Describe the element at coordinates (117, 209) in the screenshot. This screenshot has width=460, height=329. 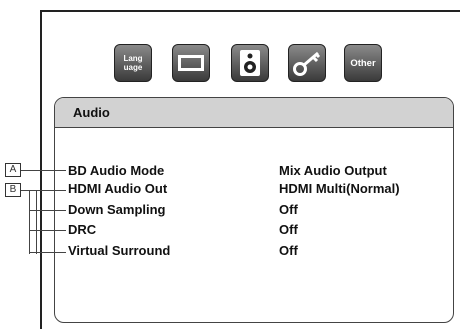
I see `setting-label: Down Sampling` at that location.